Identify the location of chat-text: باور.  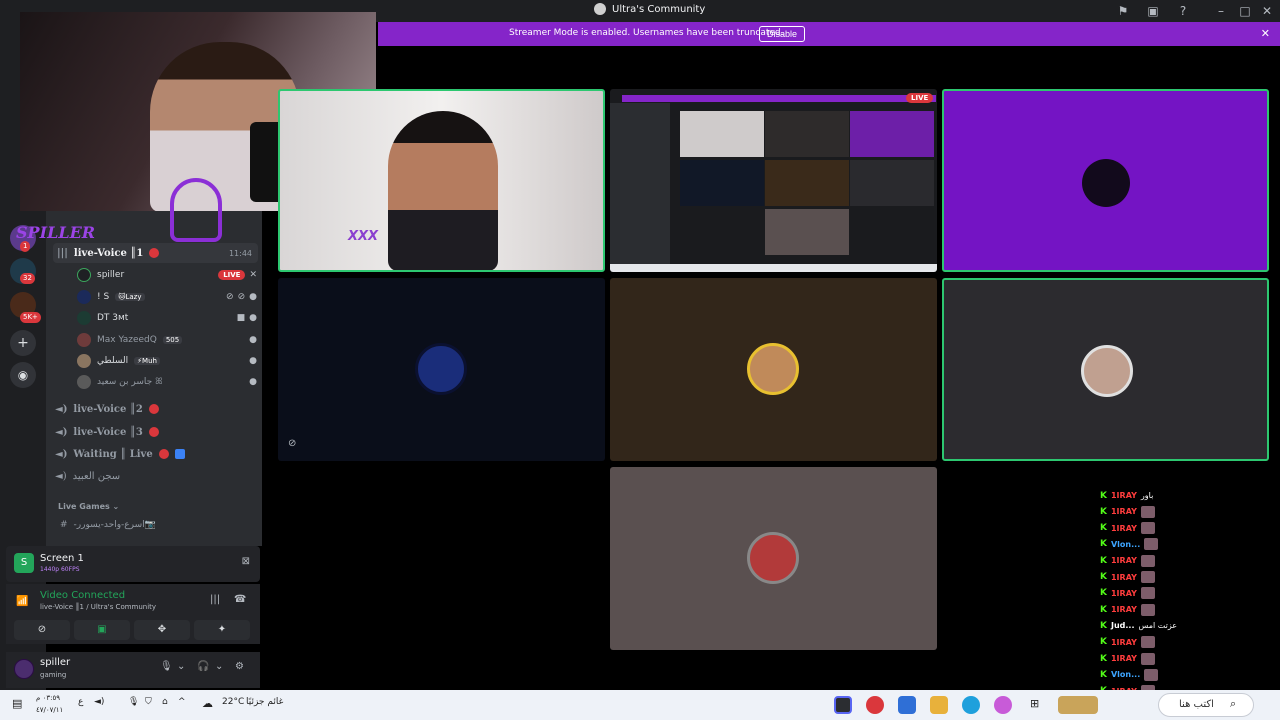
(1147, 495).